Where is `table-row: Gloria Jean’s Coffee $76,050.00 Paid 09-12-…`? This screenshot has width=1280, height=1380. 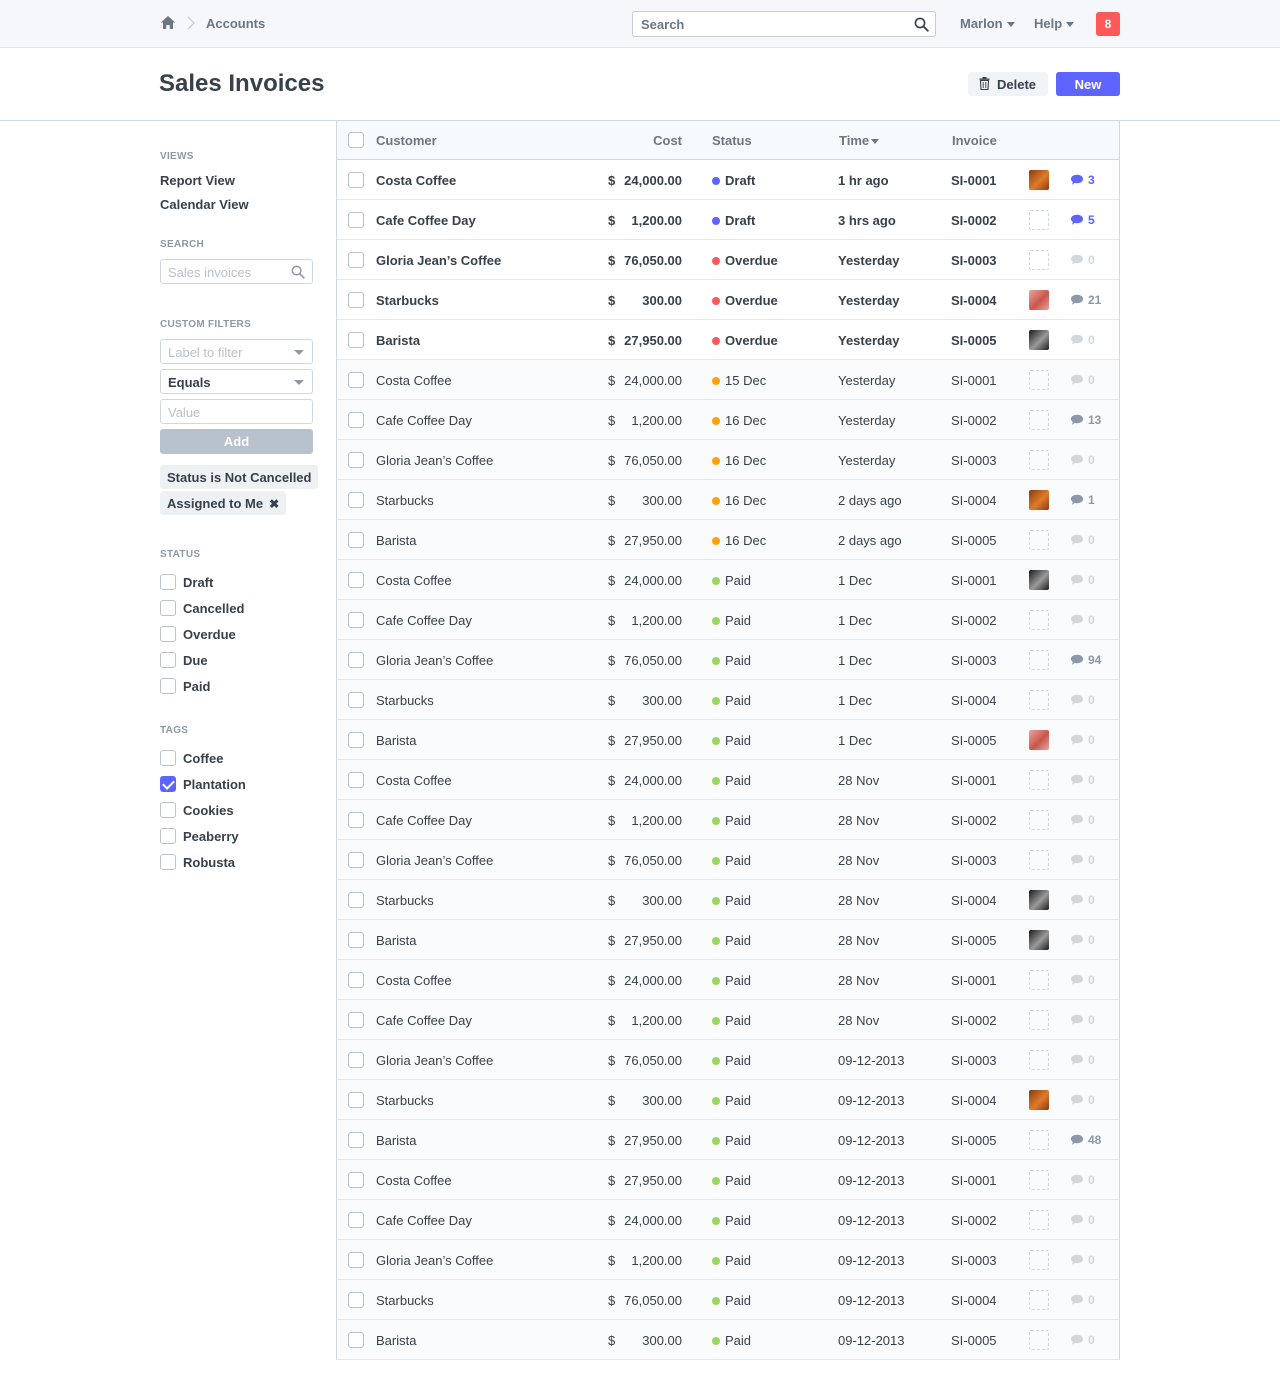 table-row: Gloria Jean’s Coffee $76,050.00 Paid 09-12-… is located at coordinates (728, 1060).